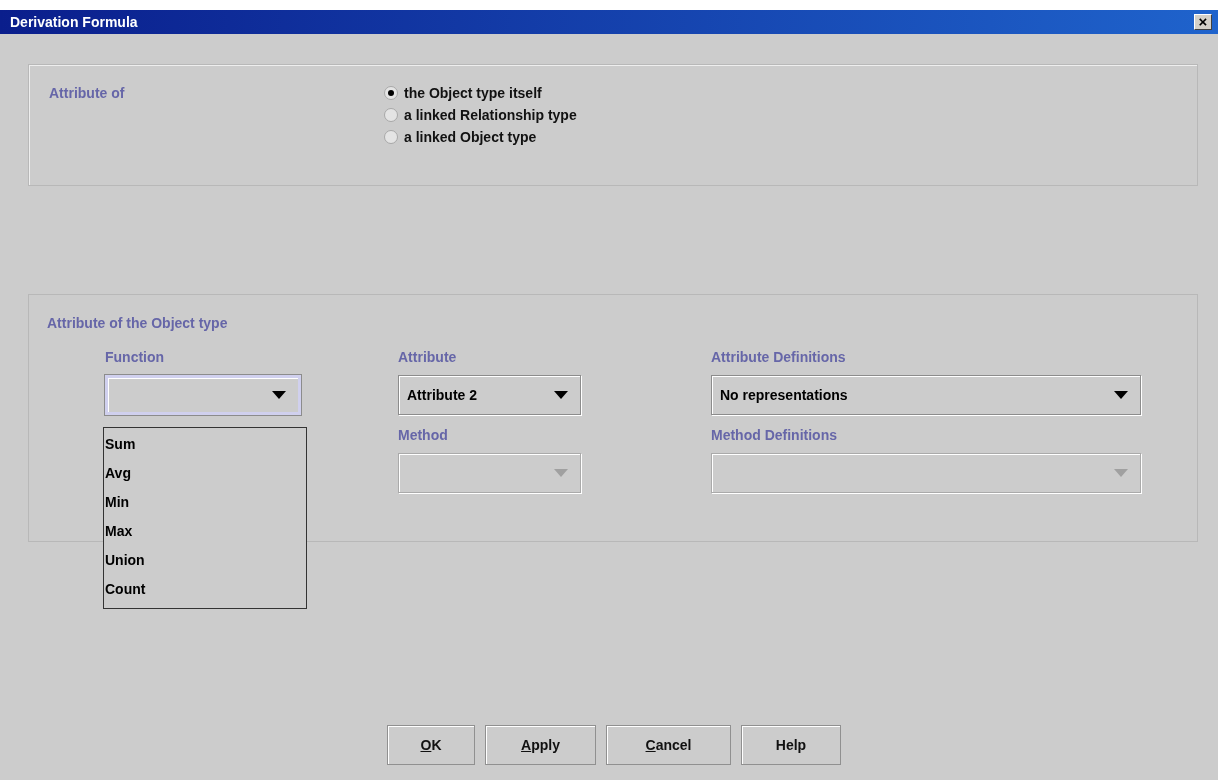 This screenshot has height=780, width=1218. What do you see at coordinates (540, 745) in the screenshot?
I see `dialog-button: Apply` at bounding box center [540, 745].